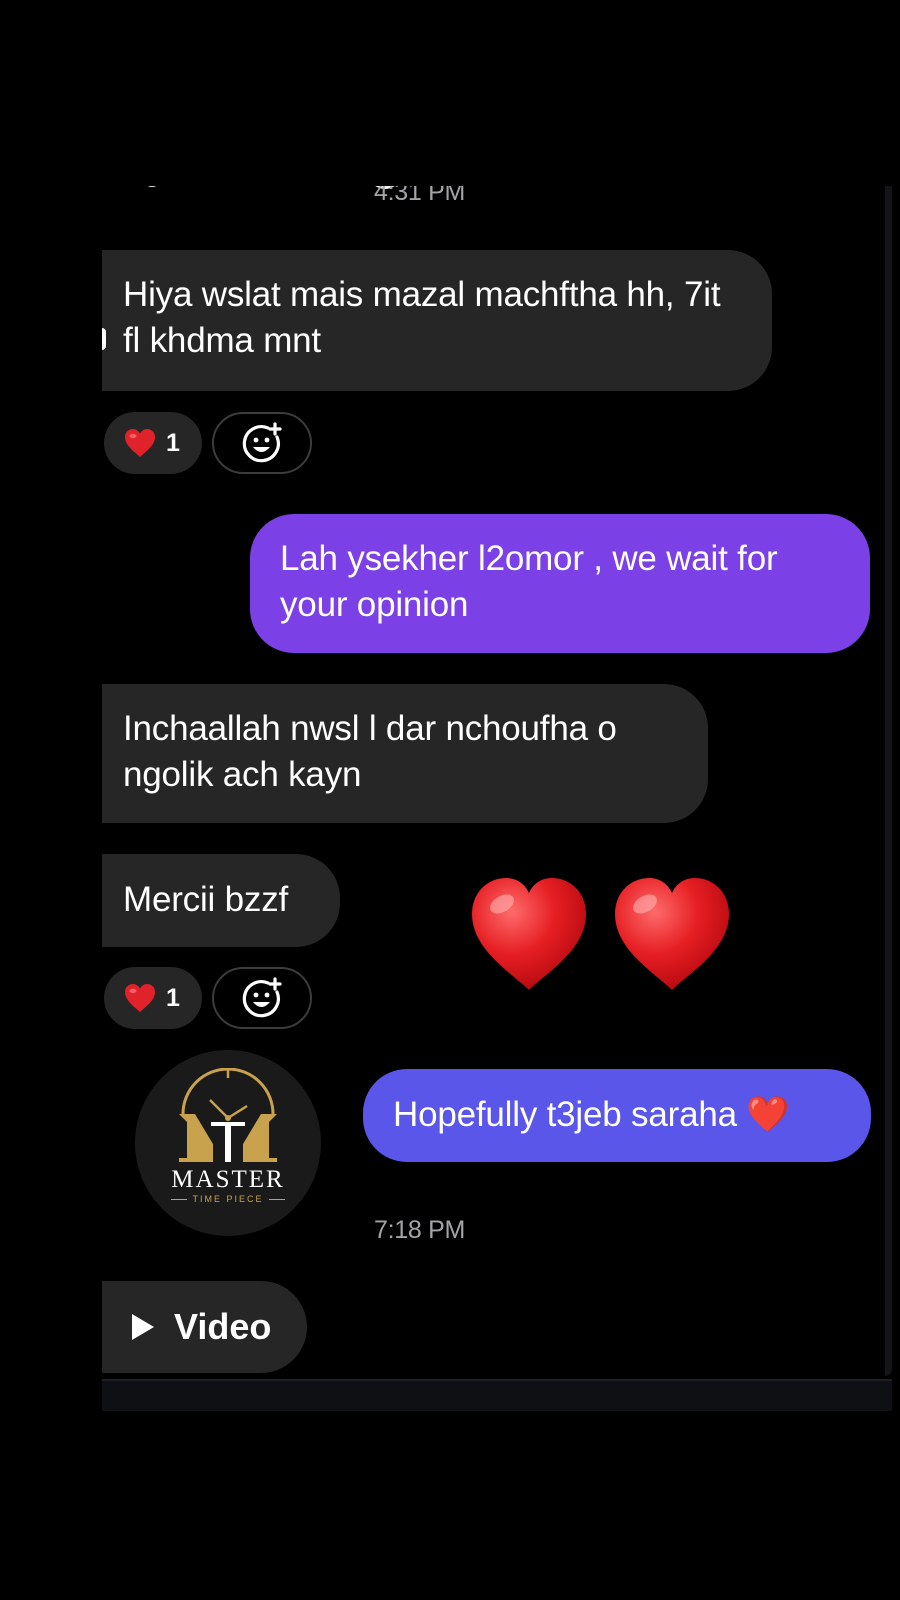  What do you see at coordinates (420, 196) in the screenshot?
I see `timestamp-top: 4:31 PM` at bounding box center [420, 196].